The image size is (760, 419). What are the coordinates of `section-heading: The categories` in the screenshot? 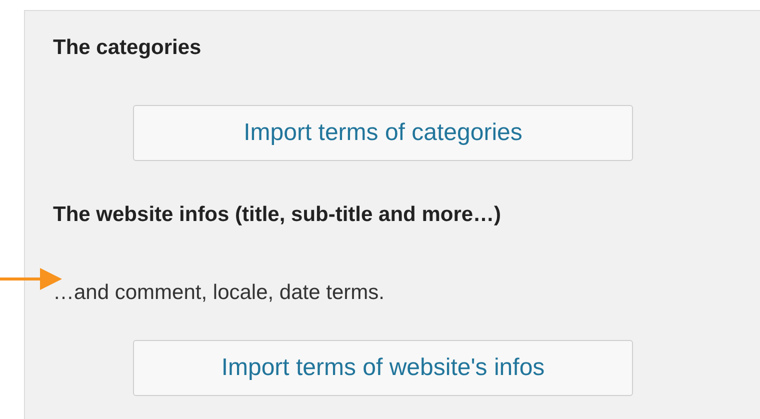 It's located at (127, 48).